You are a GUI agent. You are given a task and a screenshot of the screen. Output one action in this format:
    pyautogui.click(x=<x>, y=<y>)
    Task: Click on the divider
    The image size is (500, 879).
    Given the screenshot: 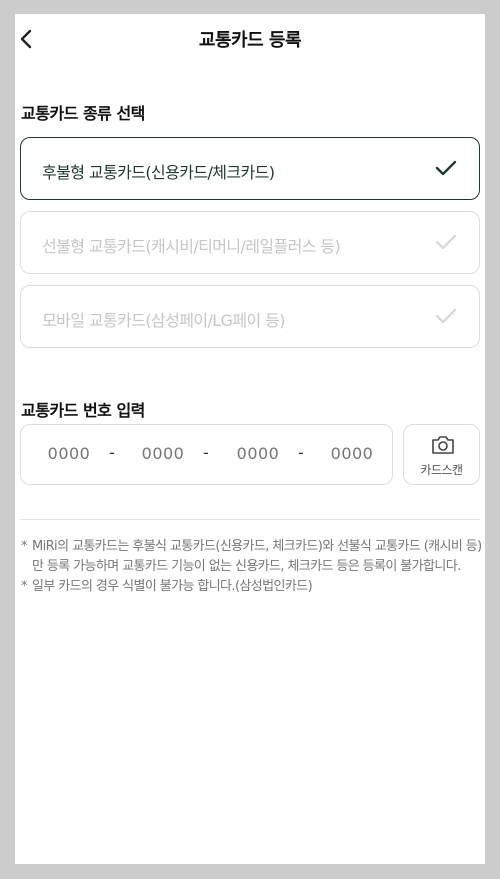 What is the action you would take?
    pyautogui.click(x=250, y=519)
    